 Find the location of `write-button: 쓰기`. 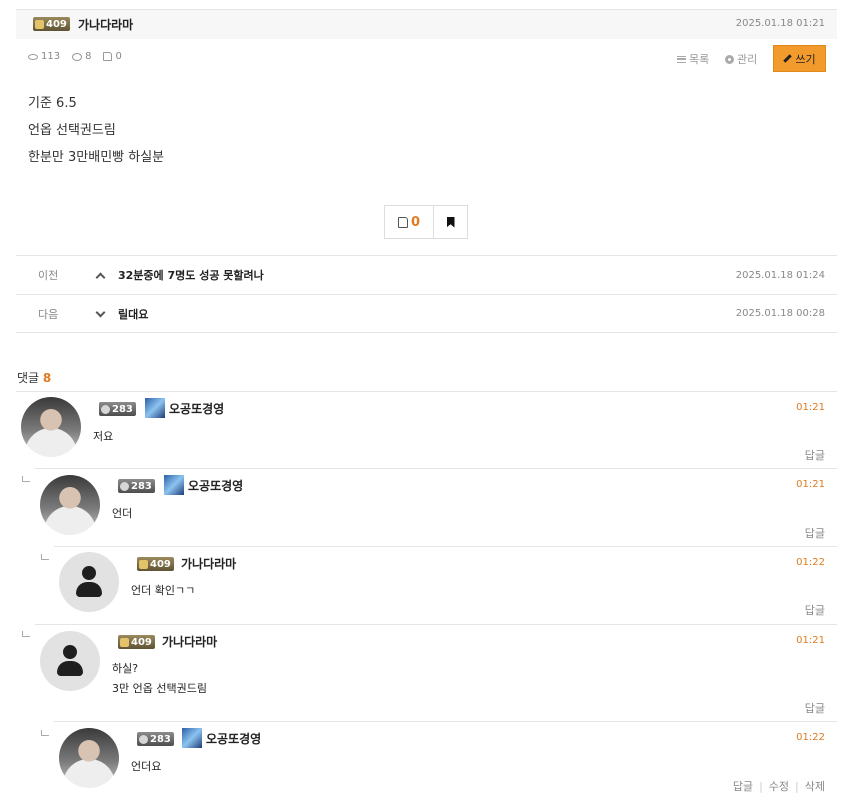

write-button: 쓰기 is located at coordinates (799, 58).